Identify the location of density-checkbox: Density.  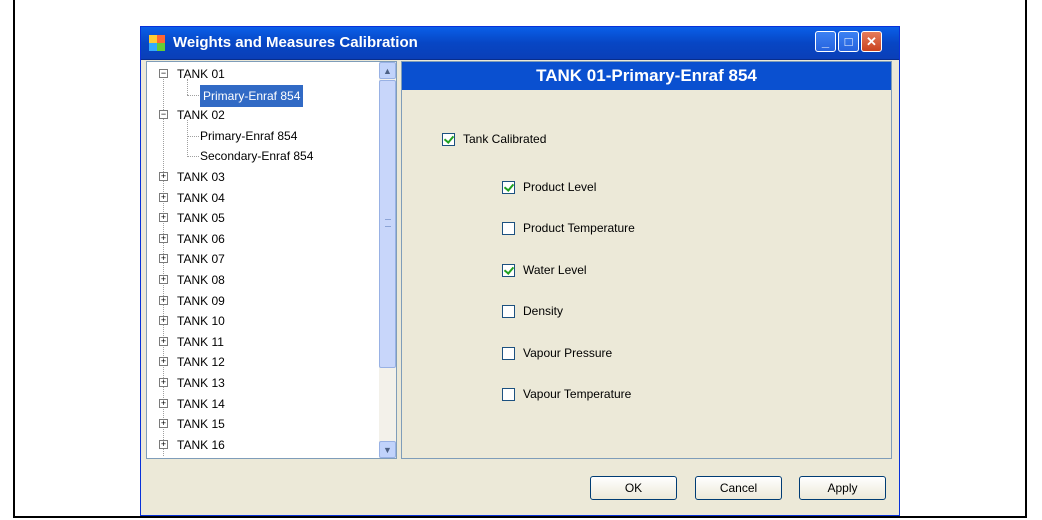
(532, 311).